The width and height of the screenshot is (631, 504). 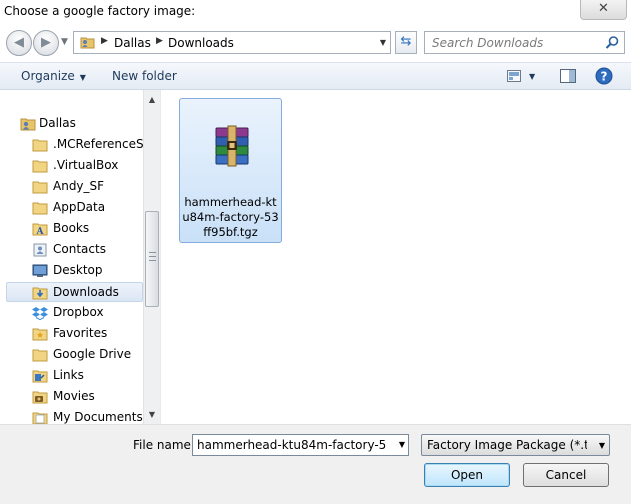 What do you see at coordinates (566, 475) in the screenshot?
I see `cancel-button: Cancel` at bounding box center [566, 475].